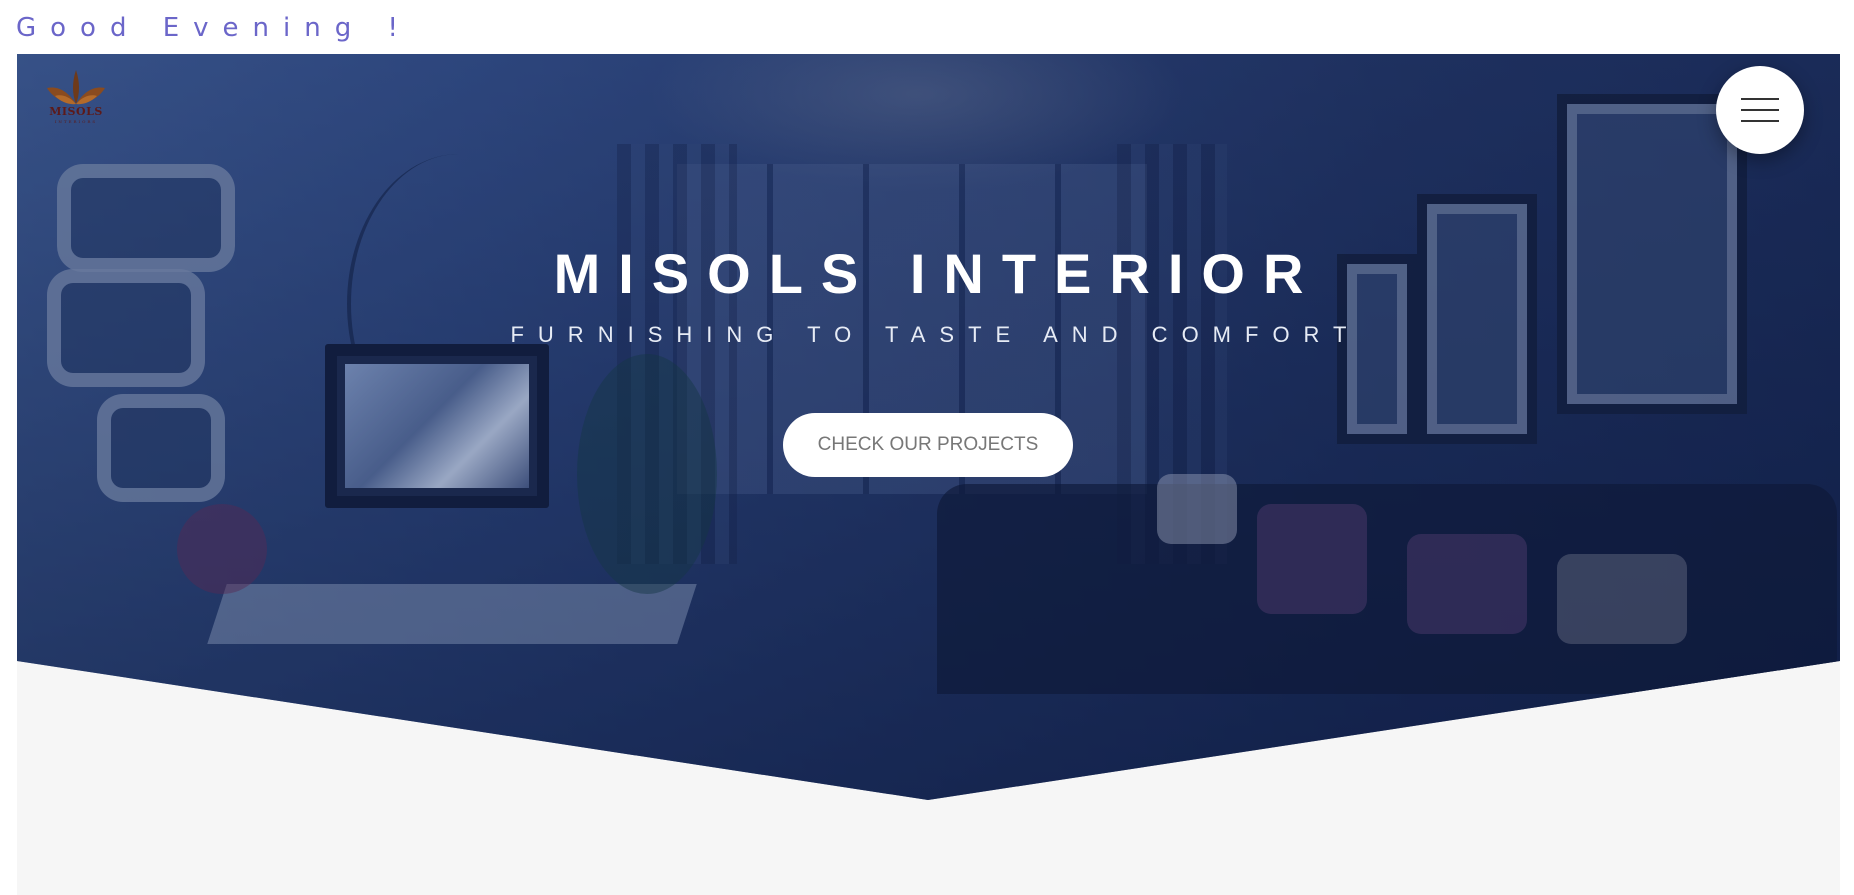  Describe the element at coordinates (214, 28) in the screenshot. I see `greeting-text: Good Evening !` at that location.